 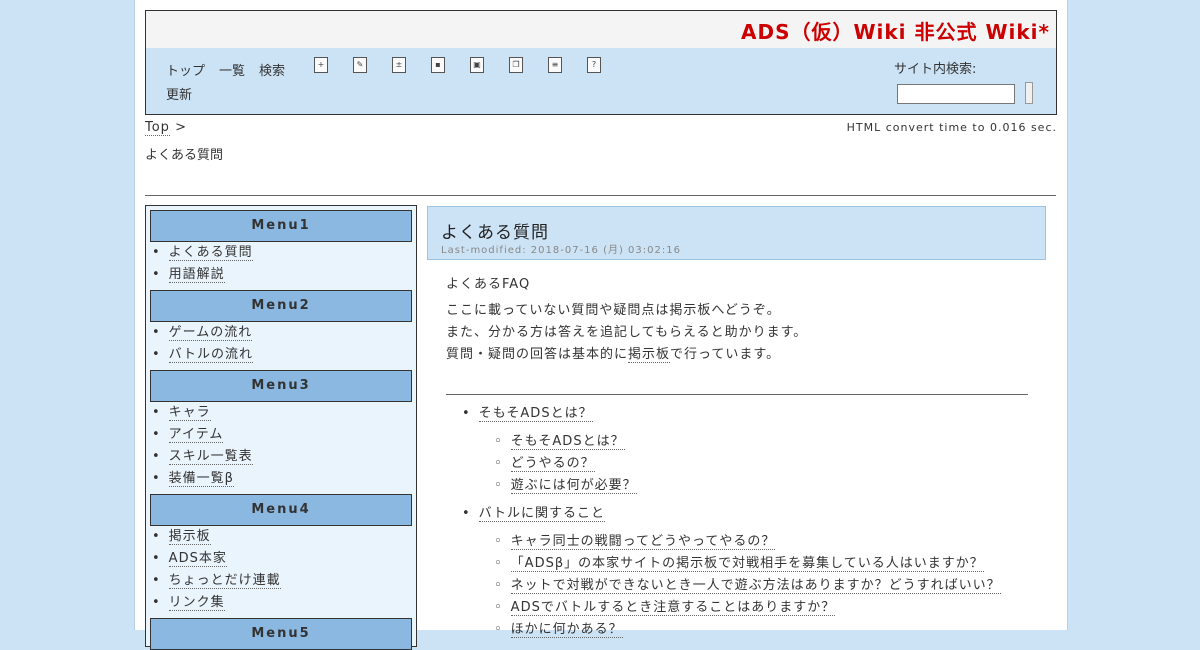 What do you see at coordinates (281, 226) in the screenshot?
I see `menu1-title: Menu1` at bounding box center [281, 226].